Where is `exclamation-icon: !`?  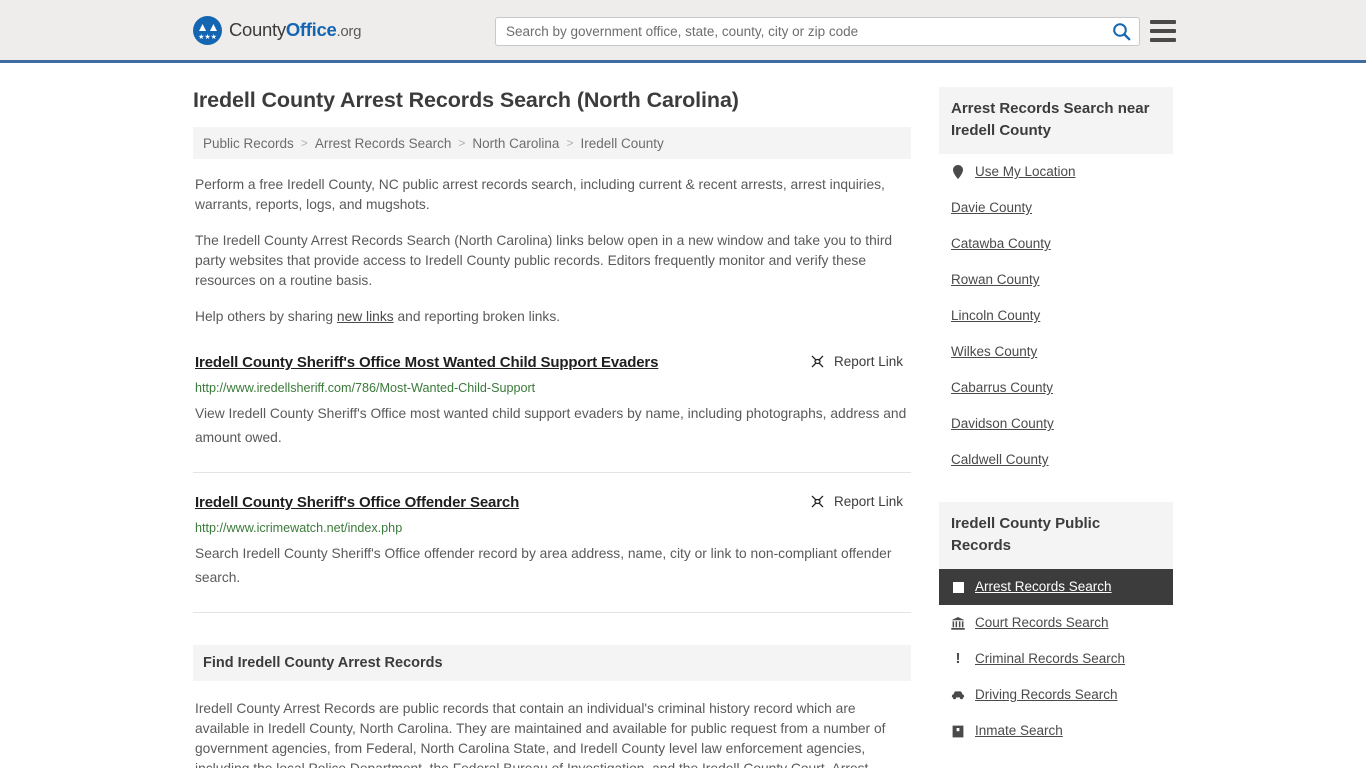
exclamation-icon: ! is located at coordinates (958, 658).